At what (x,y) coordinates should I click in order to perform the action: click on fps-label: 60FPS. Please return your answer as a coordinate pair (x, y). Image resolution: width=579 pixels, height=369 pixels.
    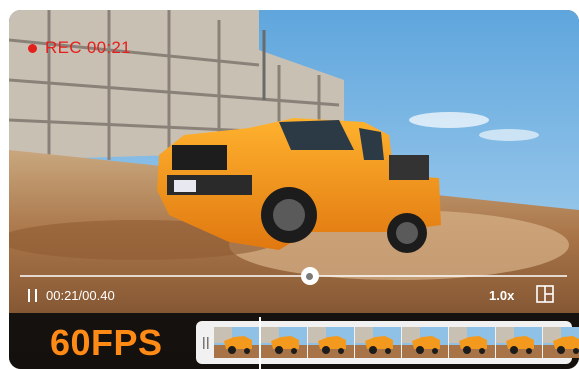
    Looking at the image, I should click on (106, 342).